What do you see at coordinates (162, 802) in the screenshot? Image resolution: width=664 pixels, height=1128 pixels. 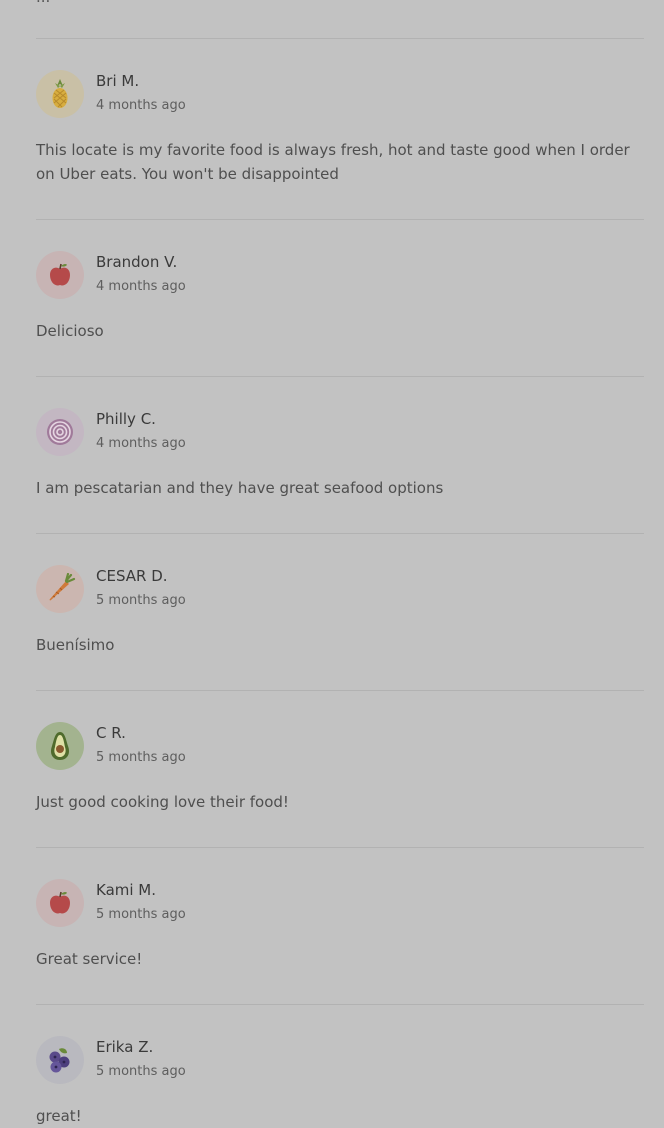 I see `review-text: Just good cooking love their food!` at bounding box center [162, 802].